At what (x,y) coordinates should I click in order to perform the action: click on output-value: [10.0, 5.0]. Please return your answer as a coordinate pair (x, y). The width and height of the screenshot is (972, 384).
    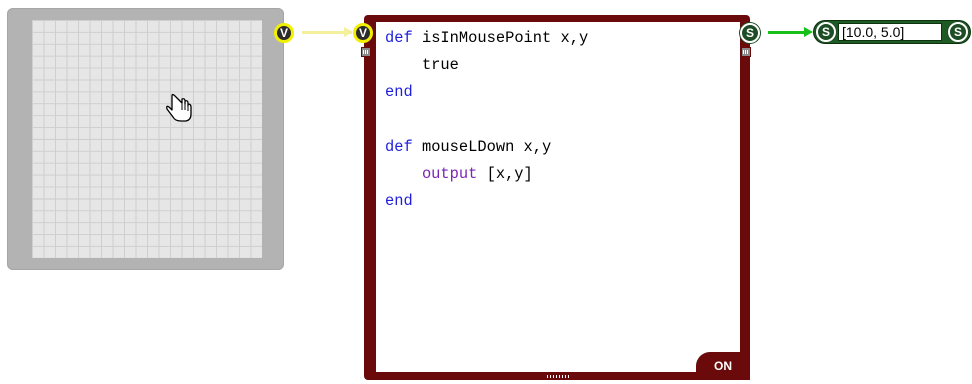
    Looking at the image, I should click on (890, 32).